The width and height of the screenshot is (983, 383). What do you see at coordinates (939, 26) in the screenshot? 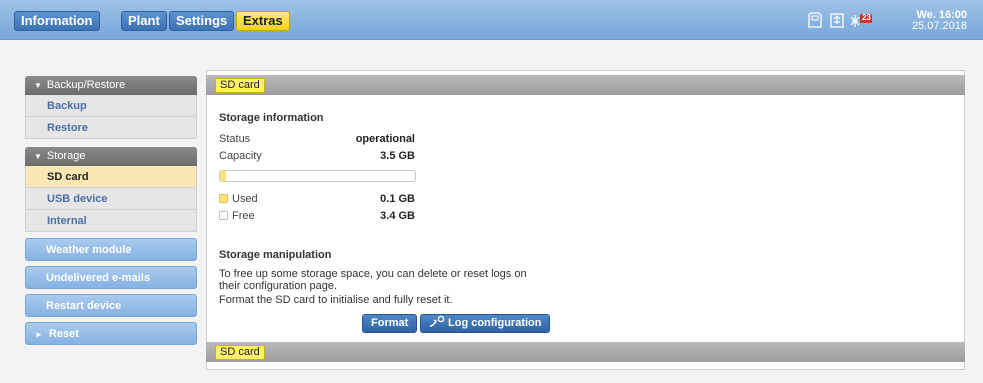
I see `clock-date: 25.07.2018` at bounding box center [939, 26].